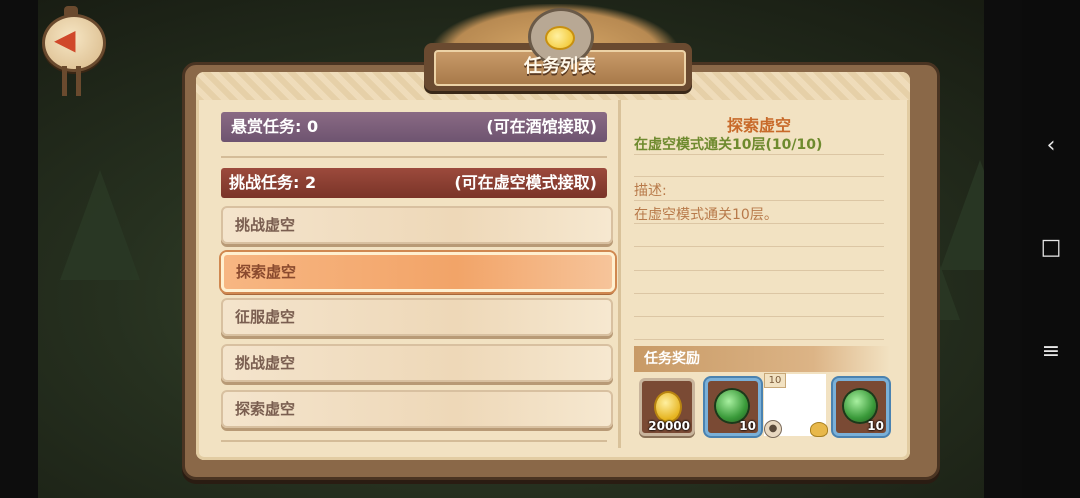 This screenshot has height=498, width=1080. Describe the element at coordinates (414, 127) in the screenshot. I see `bounty-task-header: 悬赏任务: 0 (可在酒馆接取)` at that location.